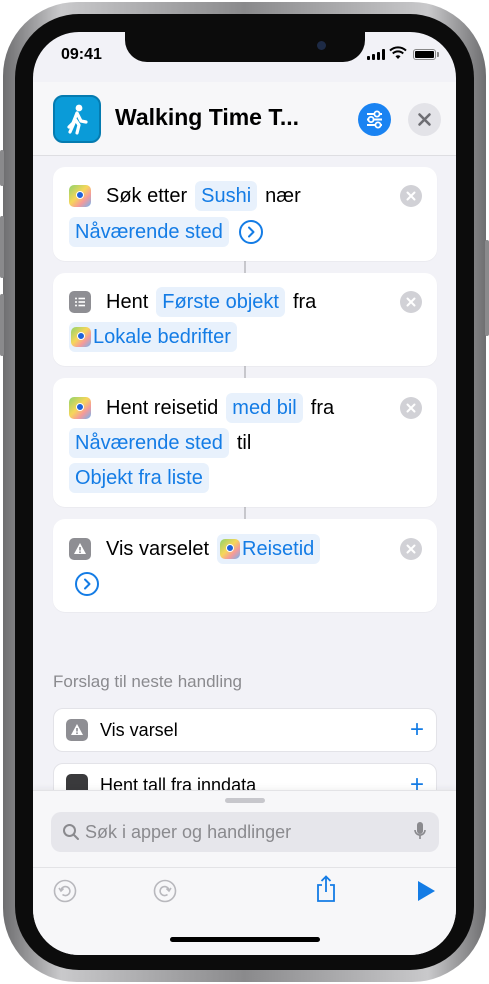 This screenshot has height=984, width=489. Describe the element at coordinates (321, 45) in the screenshot. I see `front-camera` at that location.